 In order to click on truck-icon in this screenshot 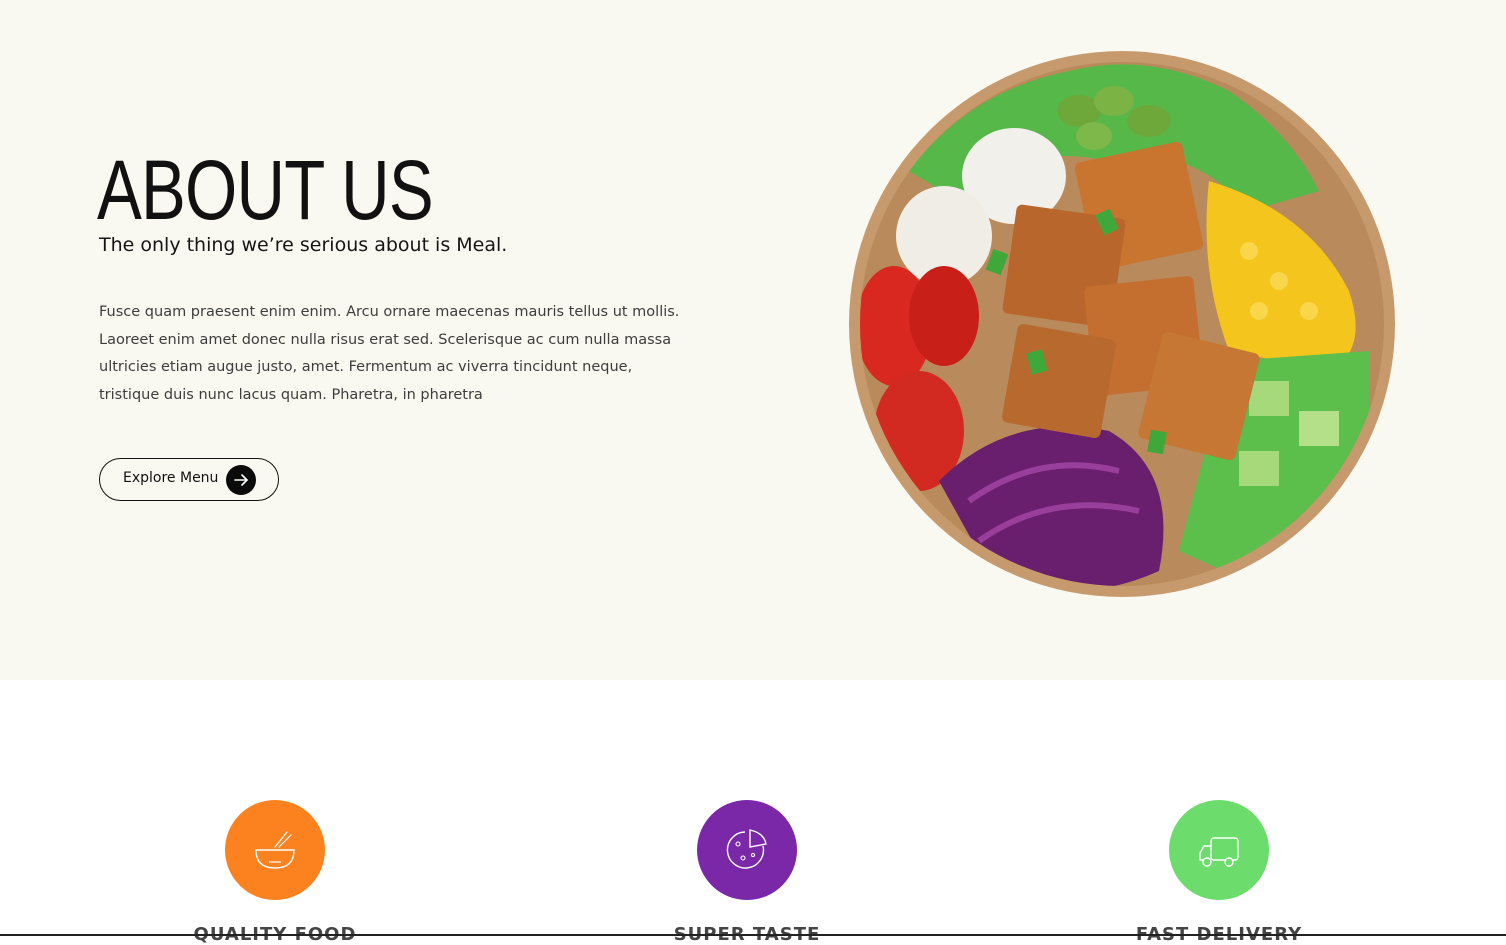, I will do `click(1219, 850)`.